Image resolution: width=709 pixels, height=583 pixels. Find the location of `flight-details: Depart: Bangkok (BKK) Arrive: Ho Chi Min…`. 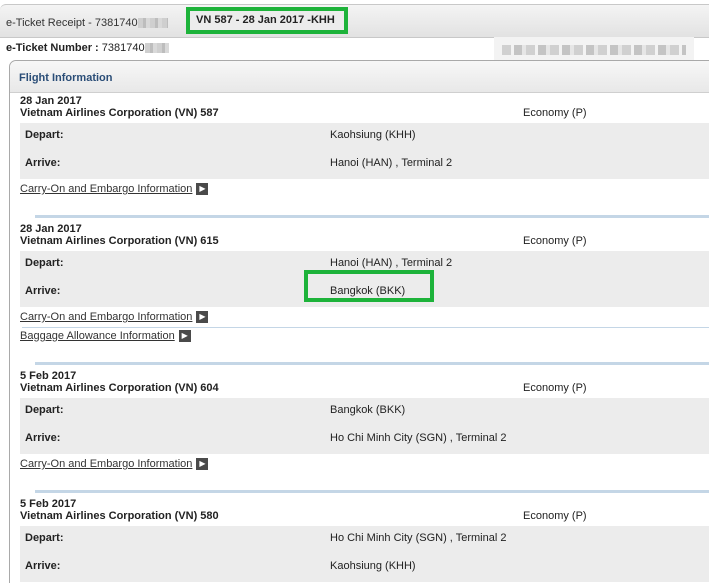

flight-details: Depart: Bangkok (BKK) Arrive: Ho Chi Min… is located at coordinates (364, 426).